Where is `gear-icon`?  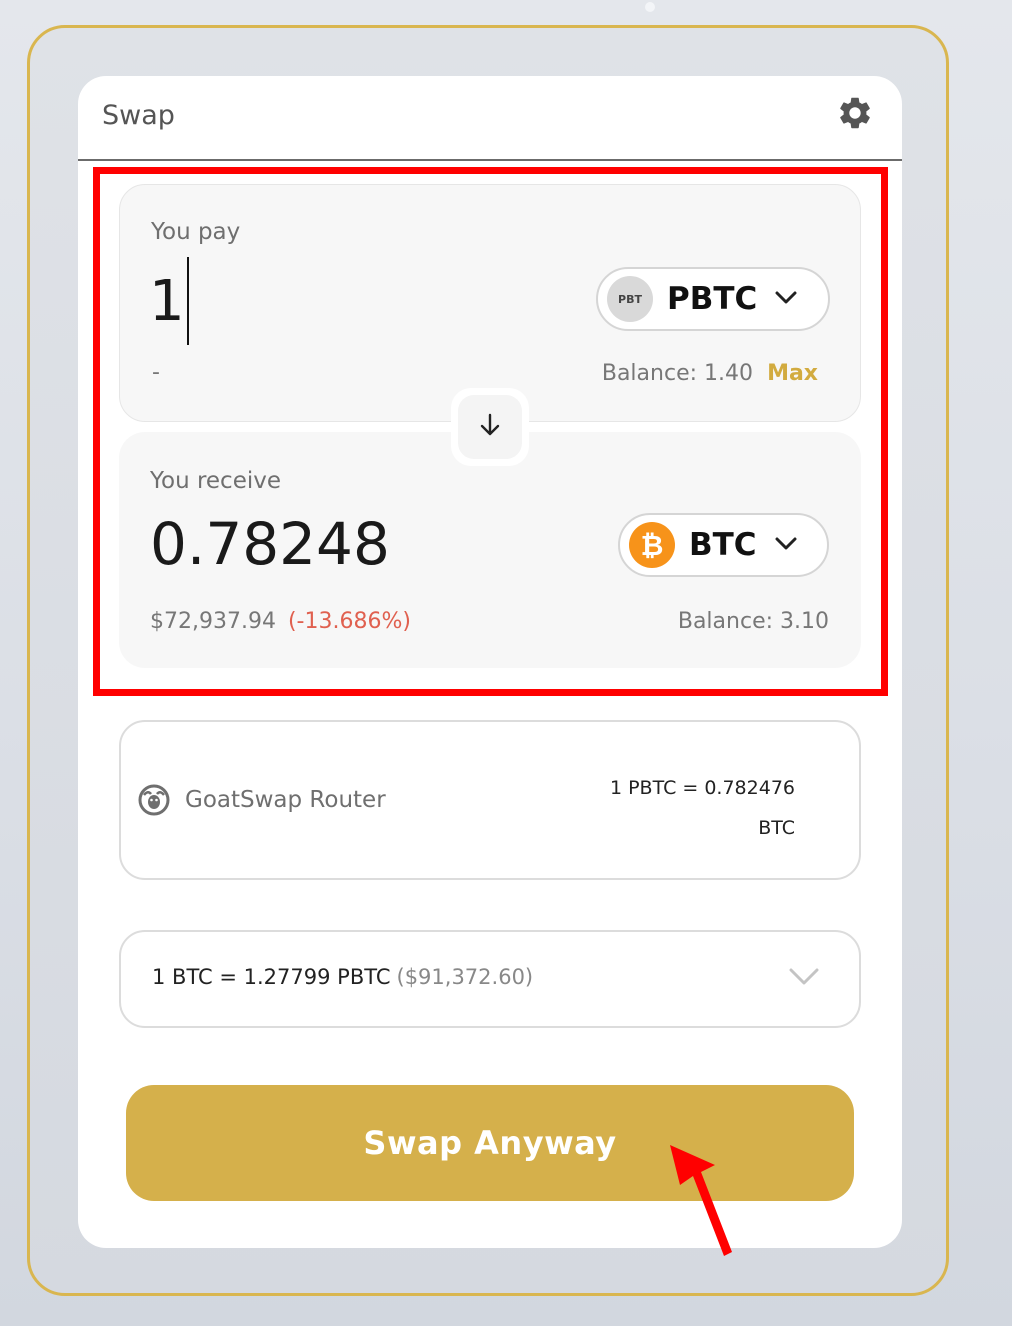 gear-icon is located at coordinates (855, 113).